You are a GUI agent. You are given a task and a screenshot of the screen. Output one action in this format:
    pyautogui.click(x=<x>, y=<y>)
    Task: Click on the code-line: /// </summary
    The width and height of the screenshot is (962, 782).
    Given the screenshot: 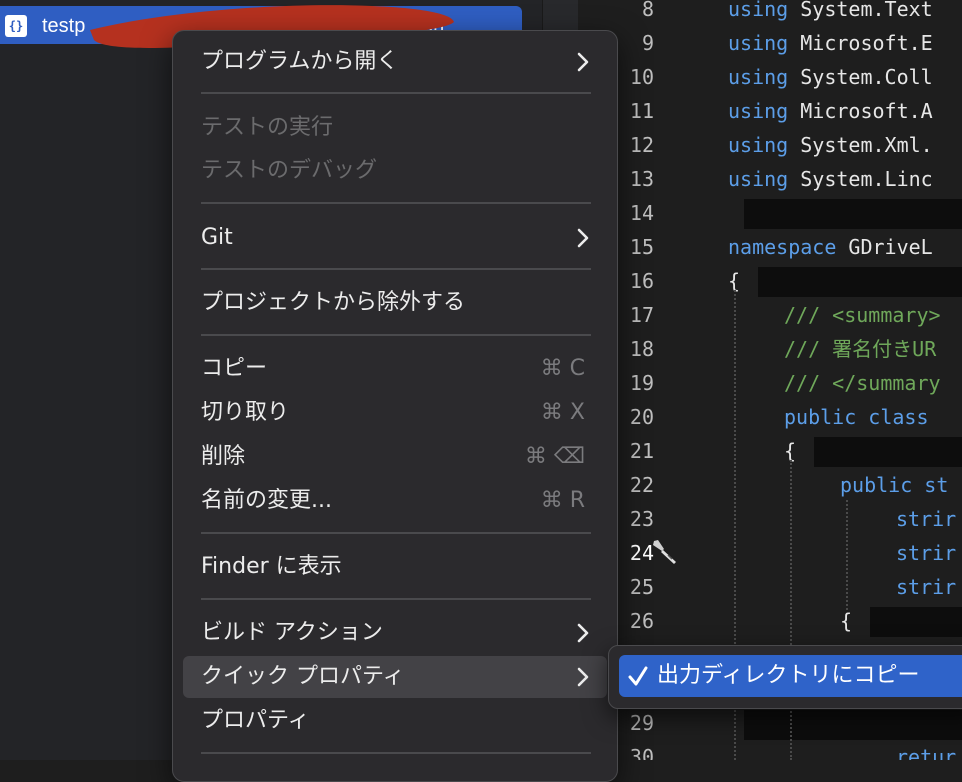 What is the action you would take?
    pyautogui.click(x=862, y=383)
    